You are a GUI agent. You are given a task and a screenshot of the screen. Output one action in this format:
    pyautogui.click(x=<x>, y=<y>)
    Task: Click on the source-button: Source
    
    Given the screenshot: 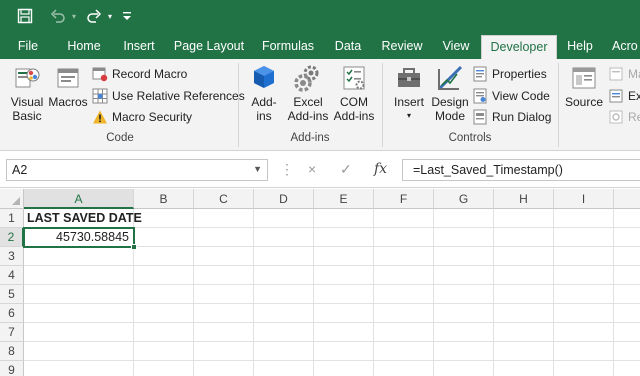 What is the action you would take?
    pyautogui.click(x=584, y=86)
    